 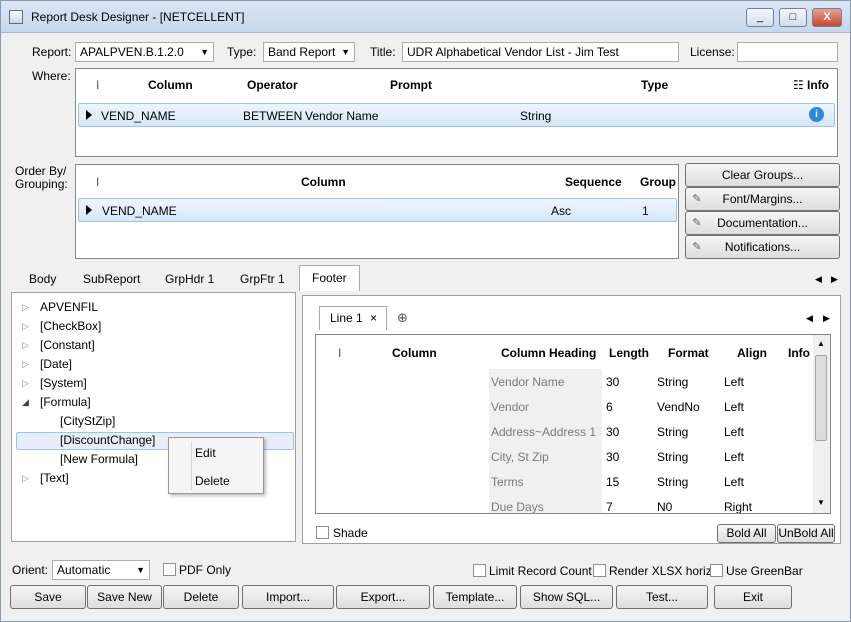 What do you see at coordinates (716, 570) in the screenshot?
I see `use-greenbar-checkbox` at bounding box center [716, 570].